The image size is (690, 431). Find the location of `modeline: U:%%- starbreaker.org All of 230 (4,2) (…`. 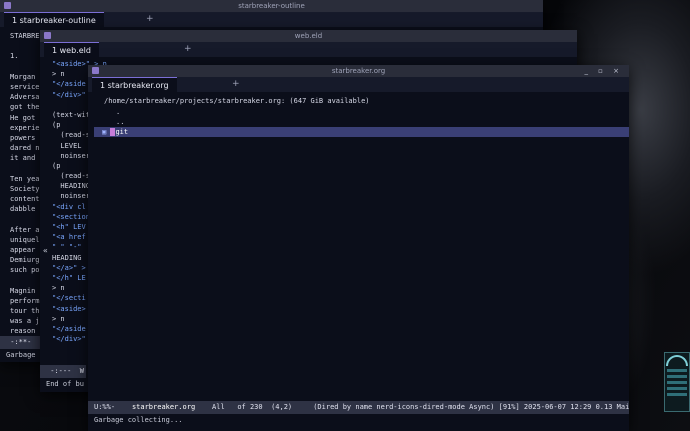

modeline: U:%%- starbreaker.org All of 230 (4,2) (… is located at coordinates (358, 407).